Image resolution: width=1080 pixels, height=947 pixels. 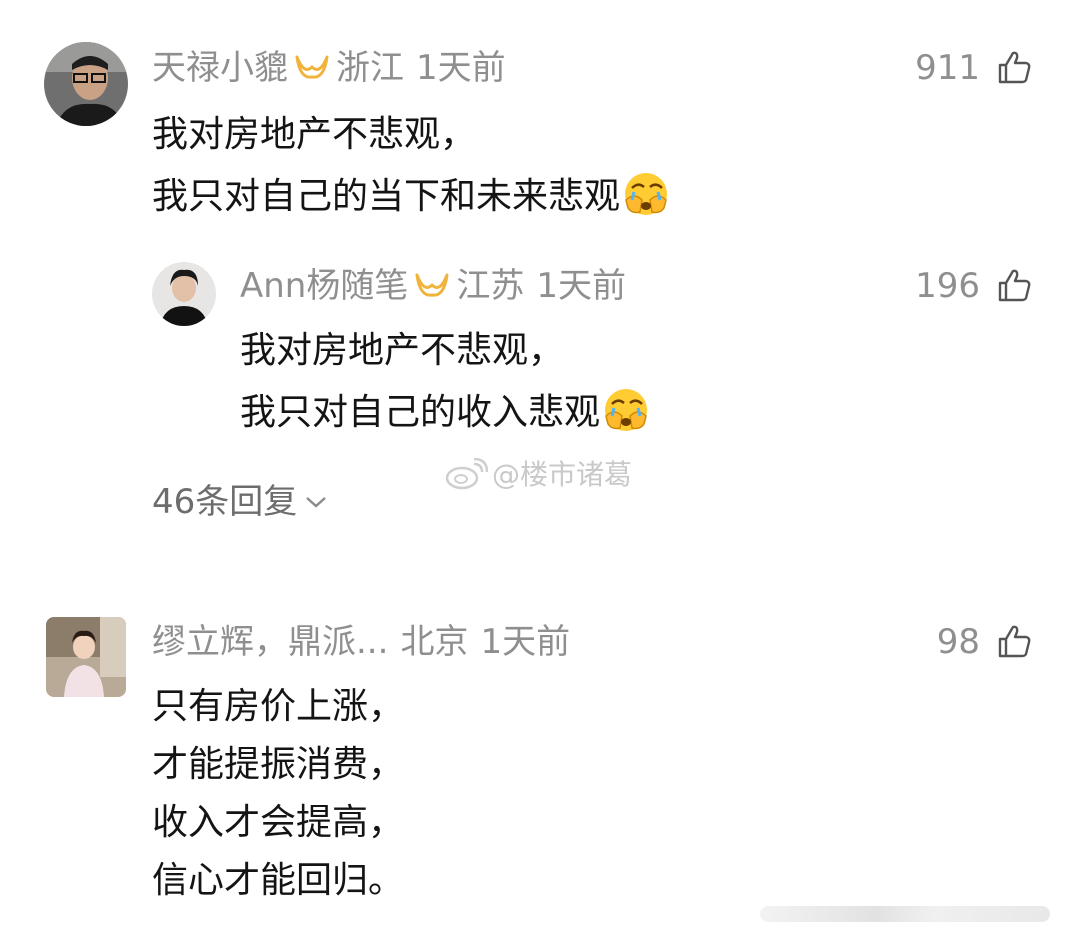 I want to click on reply-text: 我对房地产不悲观， 我只对自己的收入悲观, so click(x=445, y=382).